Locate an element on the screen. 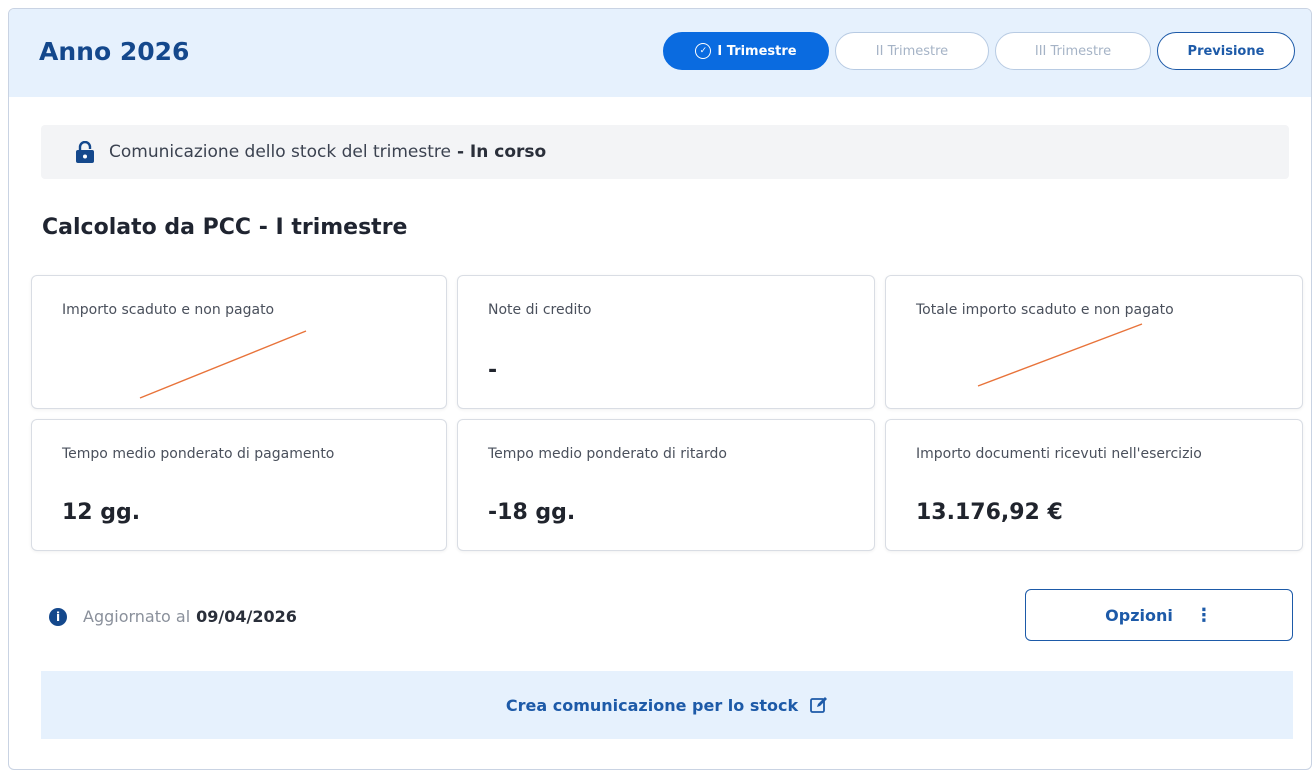 The image size is (1312, 770). lock-icon is located at coordinates (85, 151).